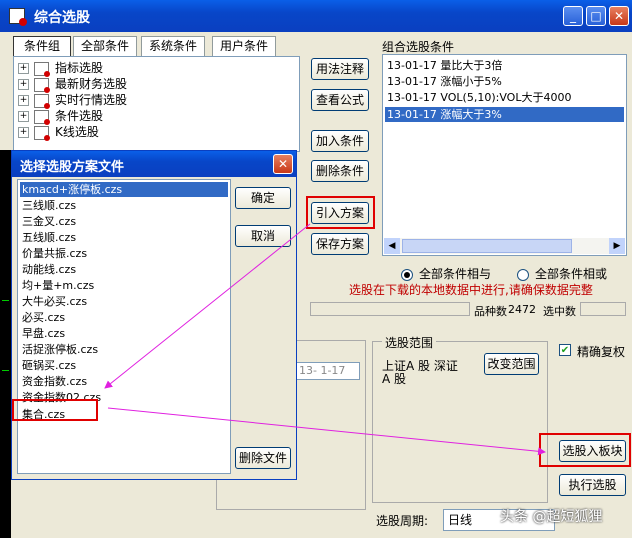 The height and width of the screenshot is (538, 632). What do you see at coordinates (326, 431) in the screenshot?
I see `arrow-file-to-block` at bounding box center [326, 431].